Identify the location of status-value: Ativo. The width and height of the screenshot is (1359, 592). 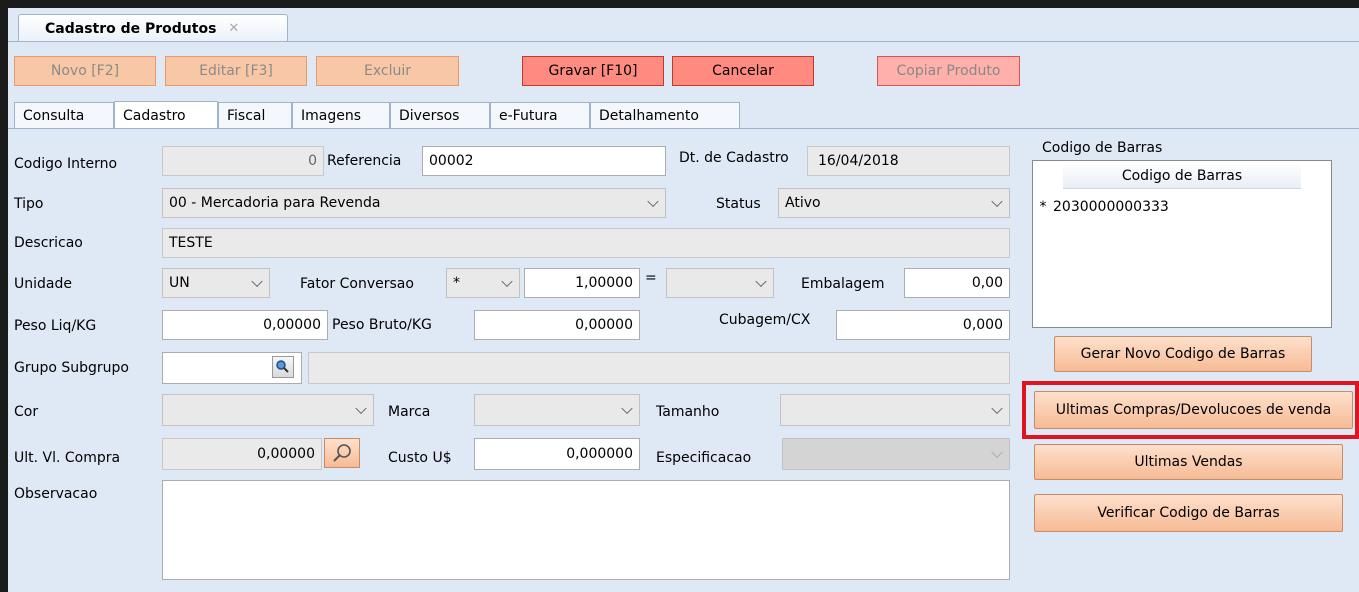
(803, 203).